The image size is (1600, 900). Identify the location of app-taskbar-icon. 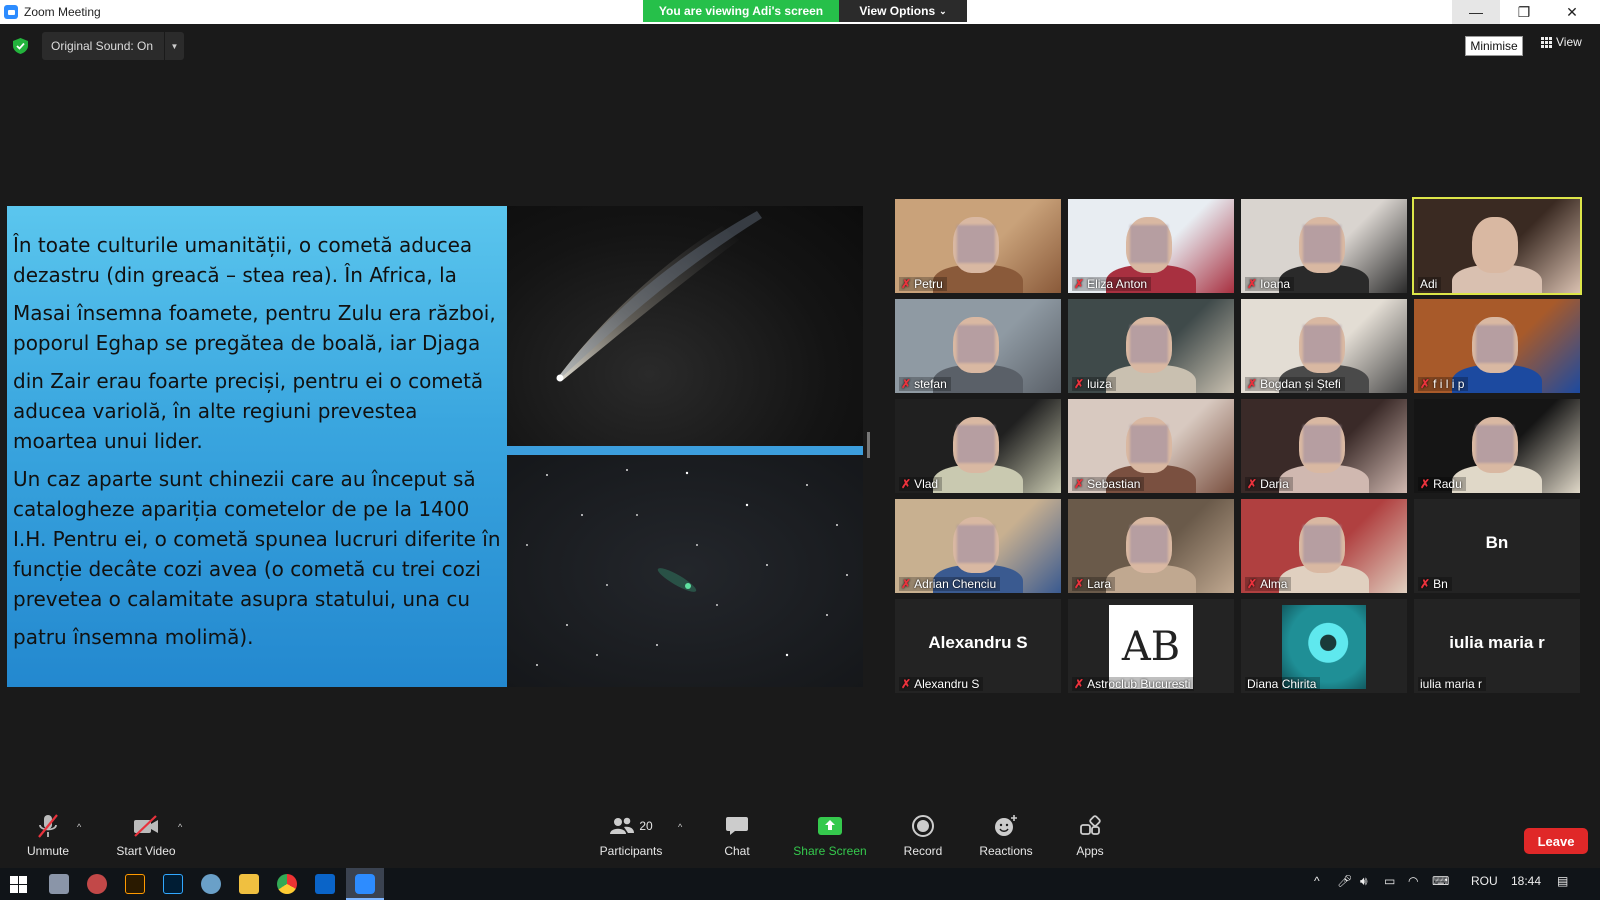
(97, 884).